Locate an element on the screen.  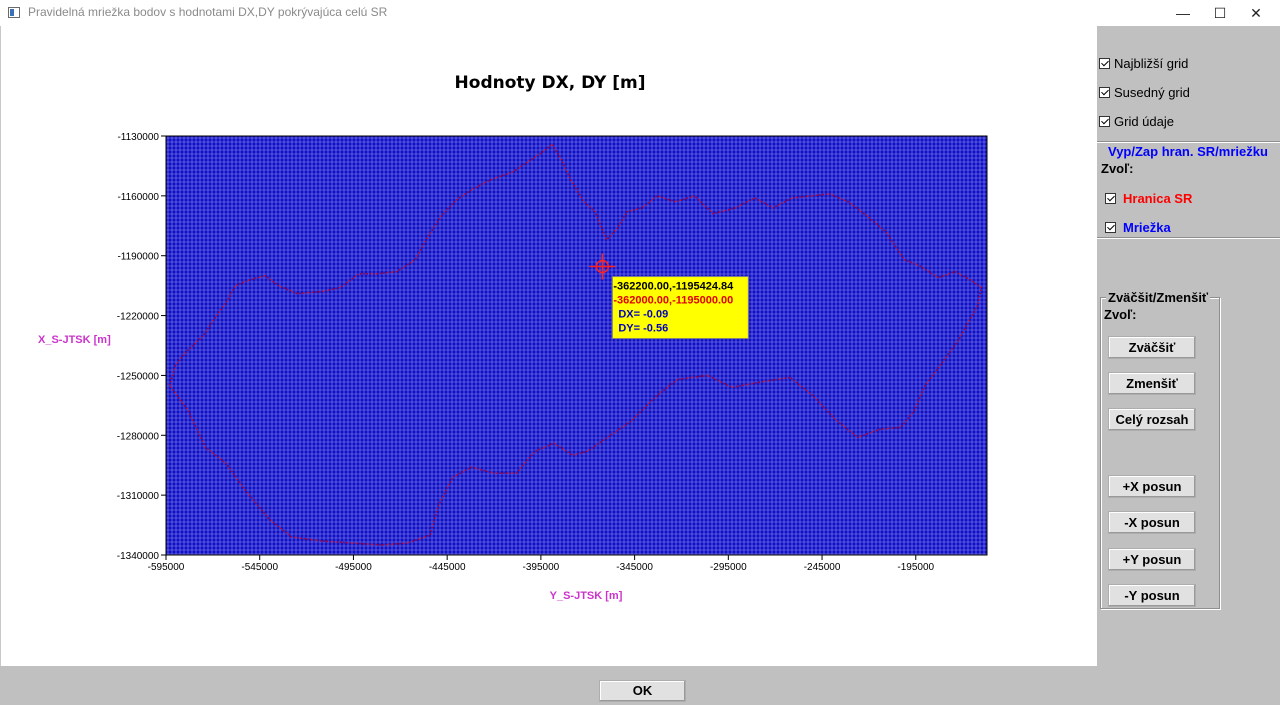
full-extent-button: Celý rozsah is located at coordinates (1152, 419).